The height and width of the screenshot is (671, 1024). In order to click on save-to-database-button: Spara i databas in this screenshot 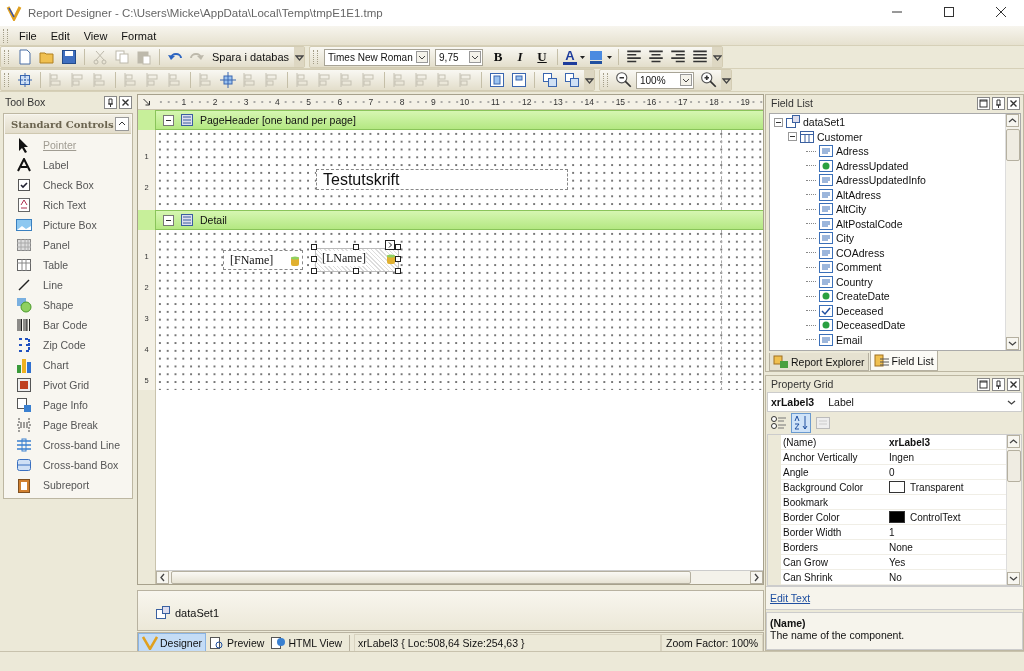, I will do `click(251, 57)`.